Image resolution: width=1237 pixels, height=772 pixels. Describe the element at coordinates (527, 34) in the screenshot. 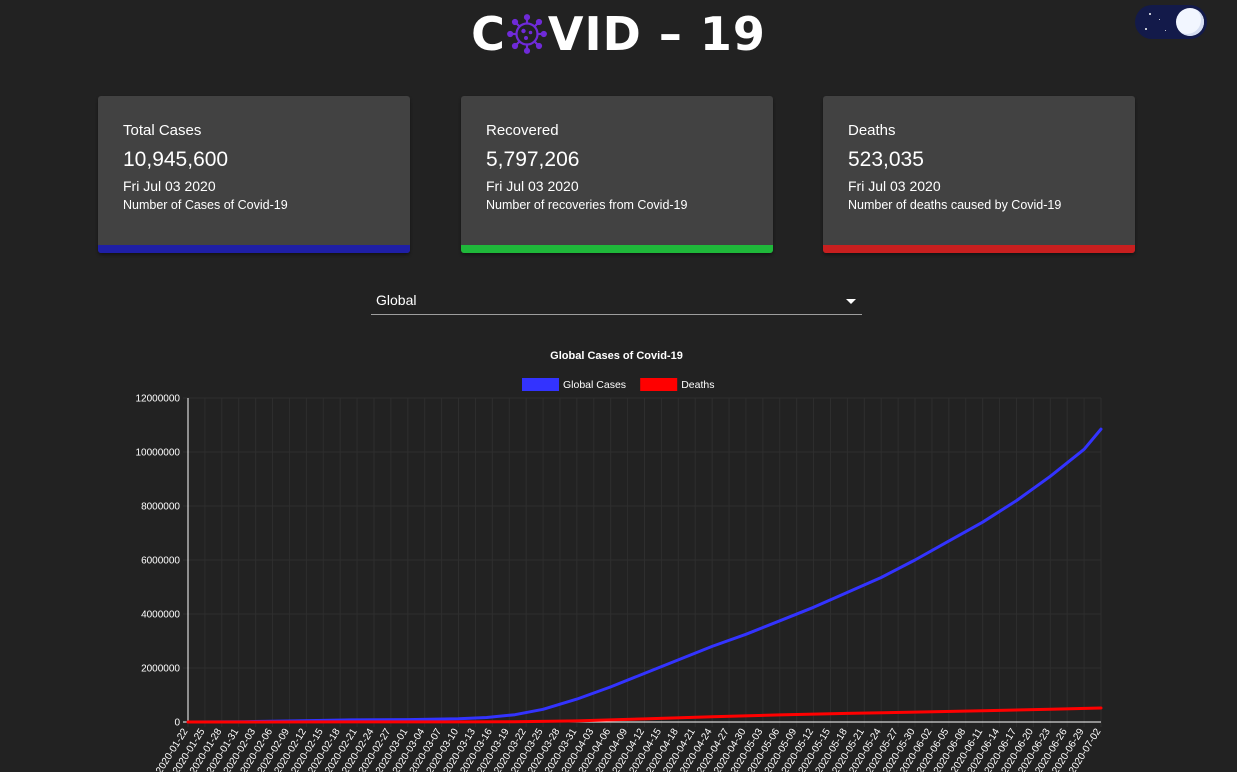

I see `virus-icon` at that location.